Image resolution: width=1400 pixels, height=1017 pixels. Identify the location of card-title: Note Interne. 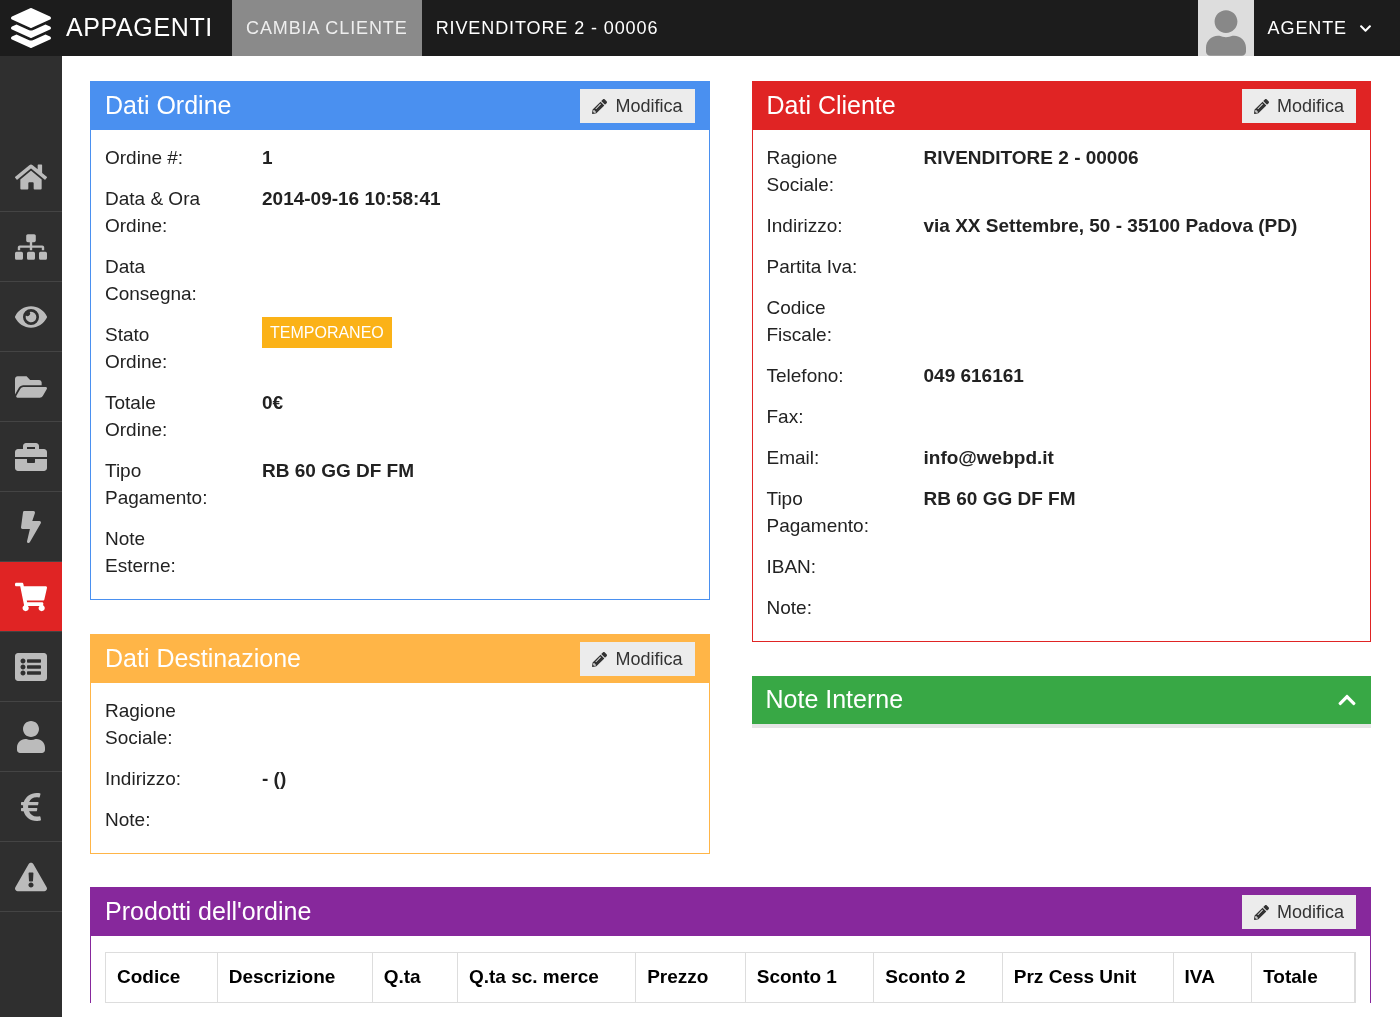
(834, 700).